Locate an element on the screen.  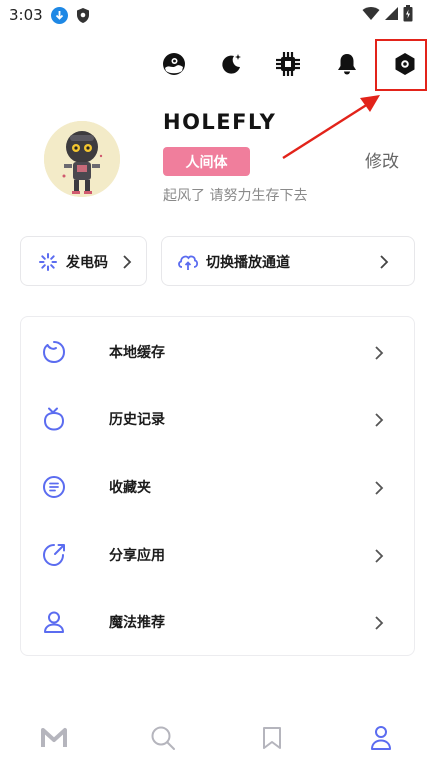
edit-profile-link: 修改 is located at coordinates (382, 159).